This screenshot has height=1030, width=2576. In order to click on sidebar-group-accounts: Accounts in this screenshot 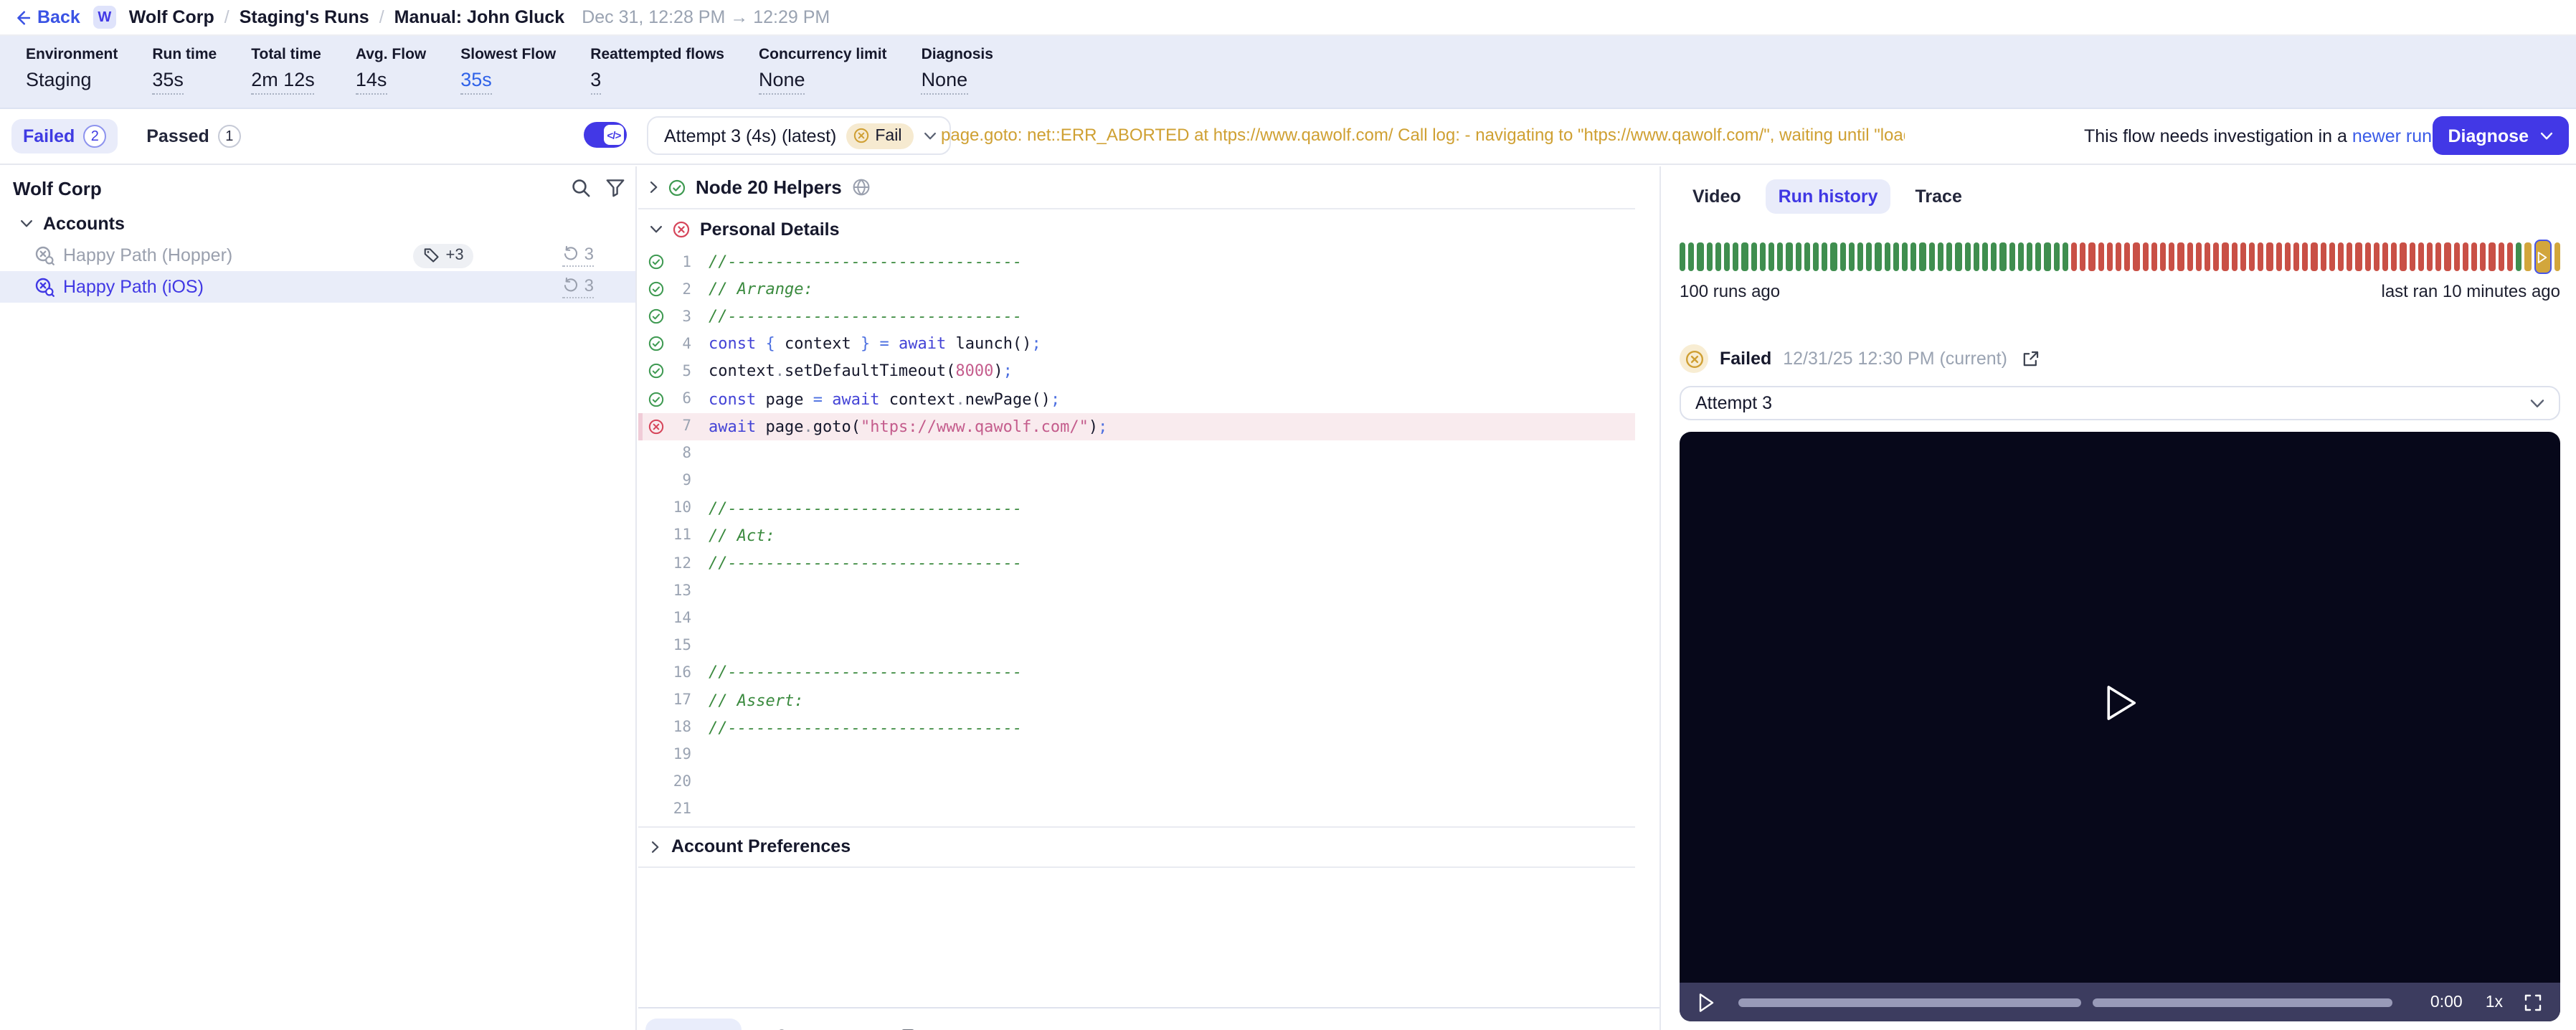, I will do `click(317, 224)`.